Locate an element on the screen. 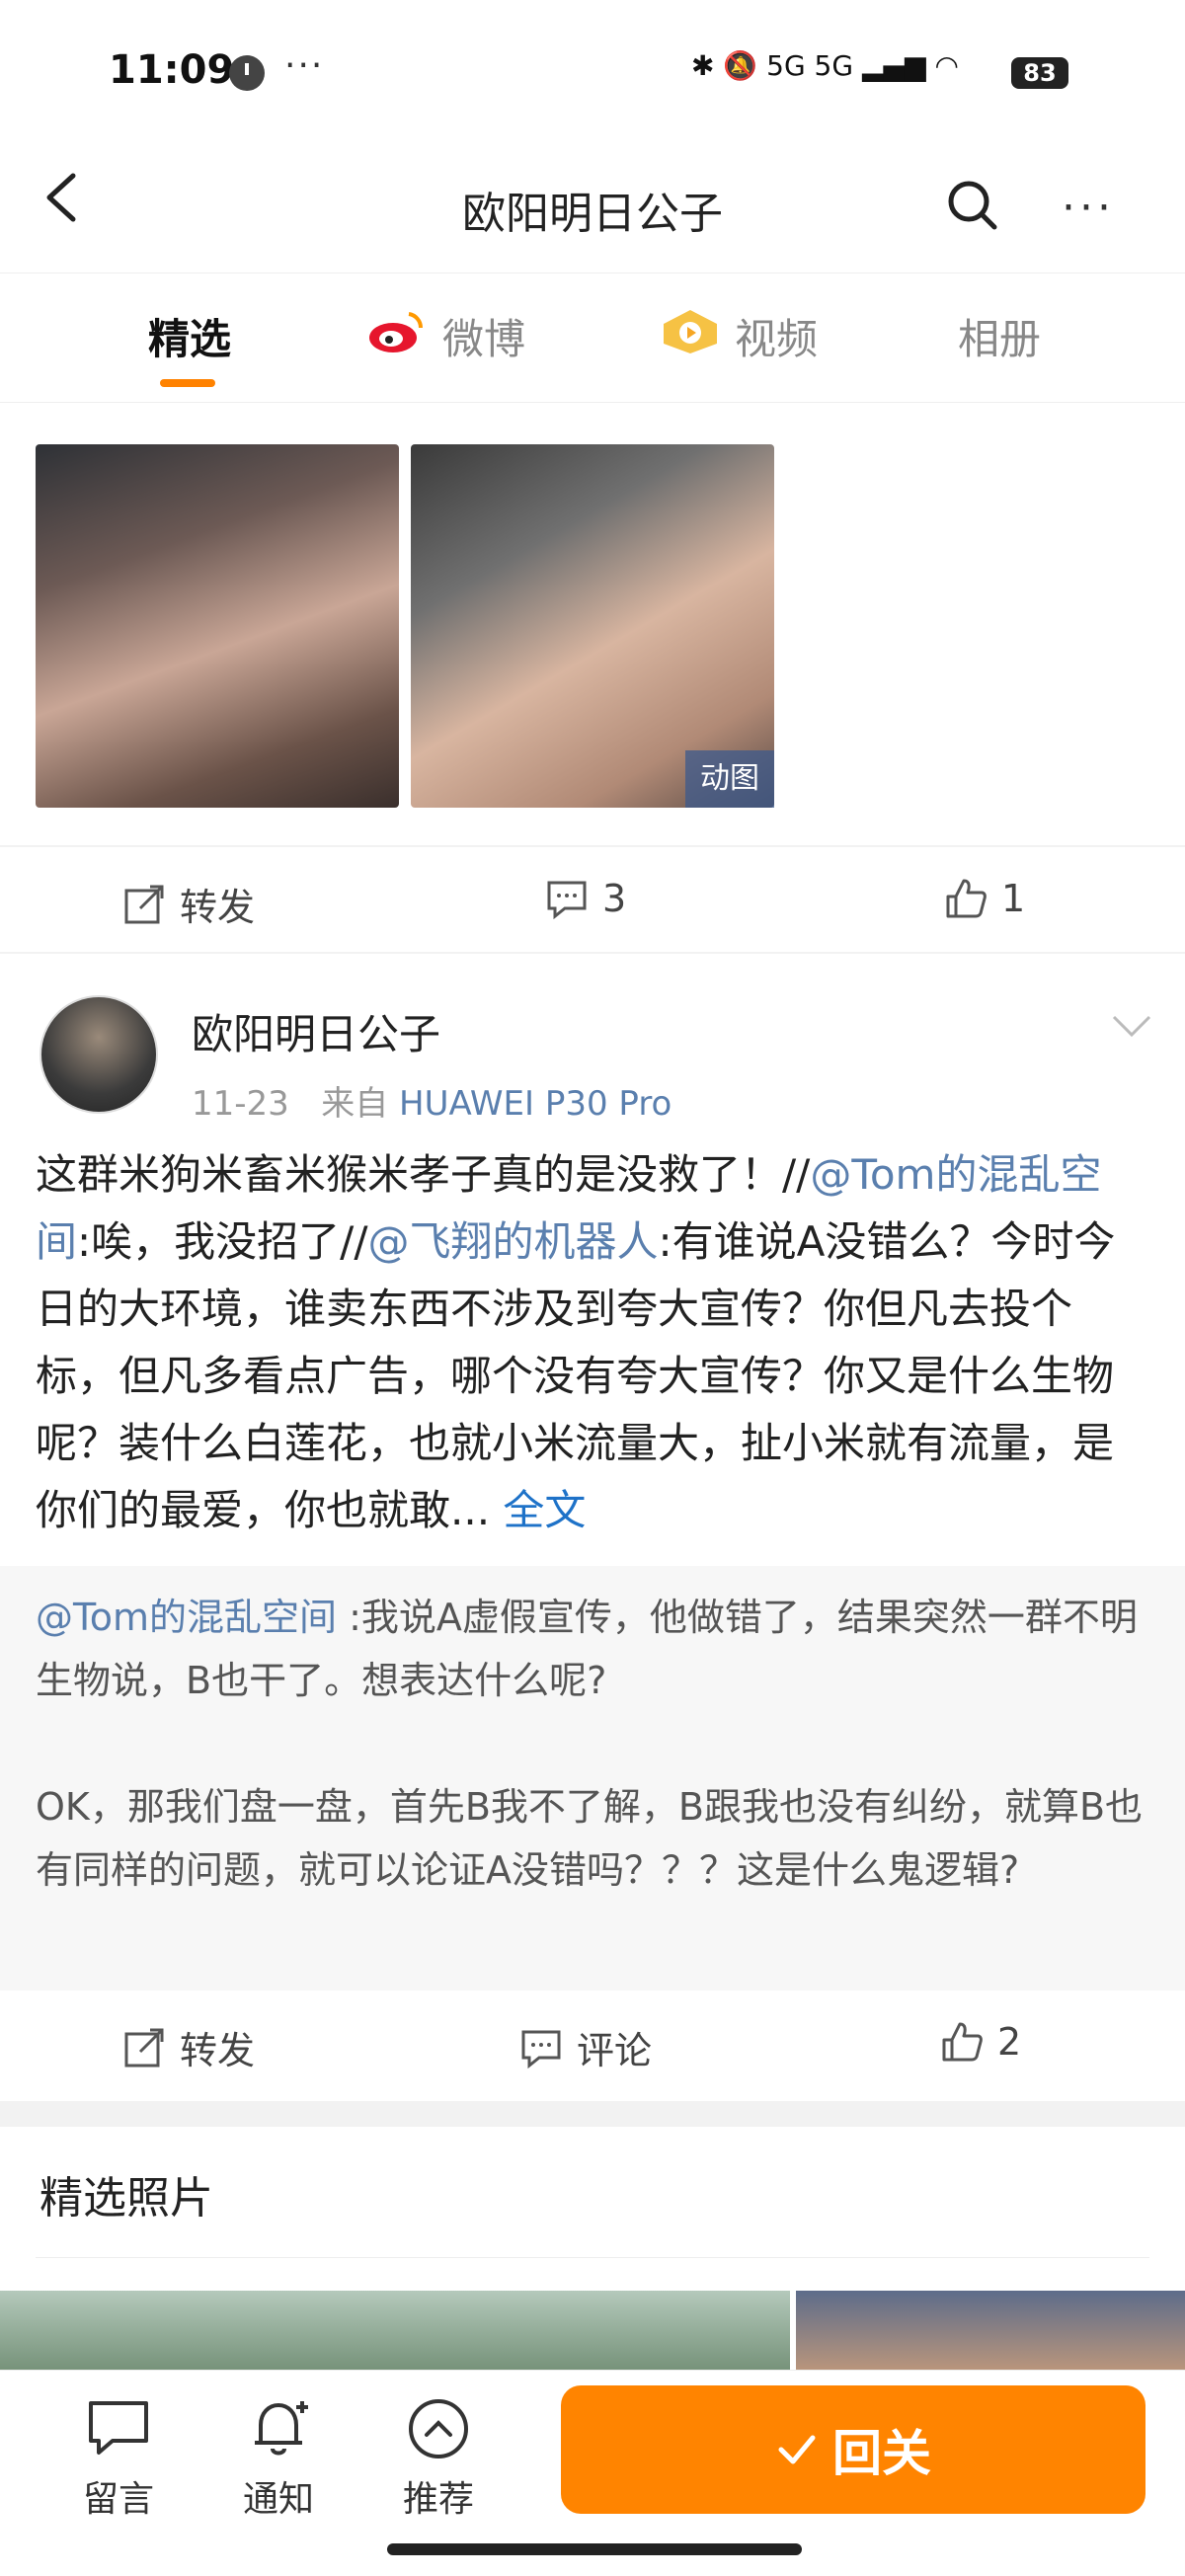 The width and height of the screenshot is (1185, 2576). post-device: HUAWEI P30 Pro is located at coordinates (536, 1104).